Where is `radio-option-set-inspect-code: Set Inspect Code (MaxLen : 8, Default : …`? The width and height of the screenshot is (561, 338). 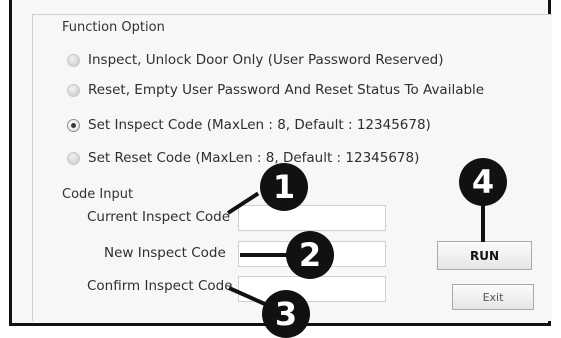 radio-option-set-inspect-code: Set Inspect Code (MaxLen : 8, Default : … is located at coordinates (249, 125).